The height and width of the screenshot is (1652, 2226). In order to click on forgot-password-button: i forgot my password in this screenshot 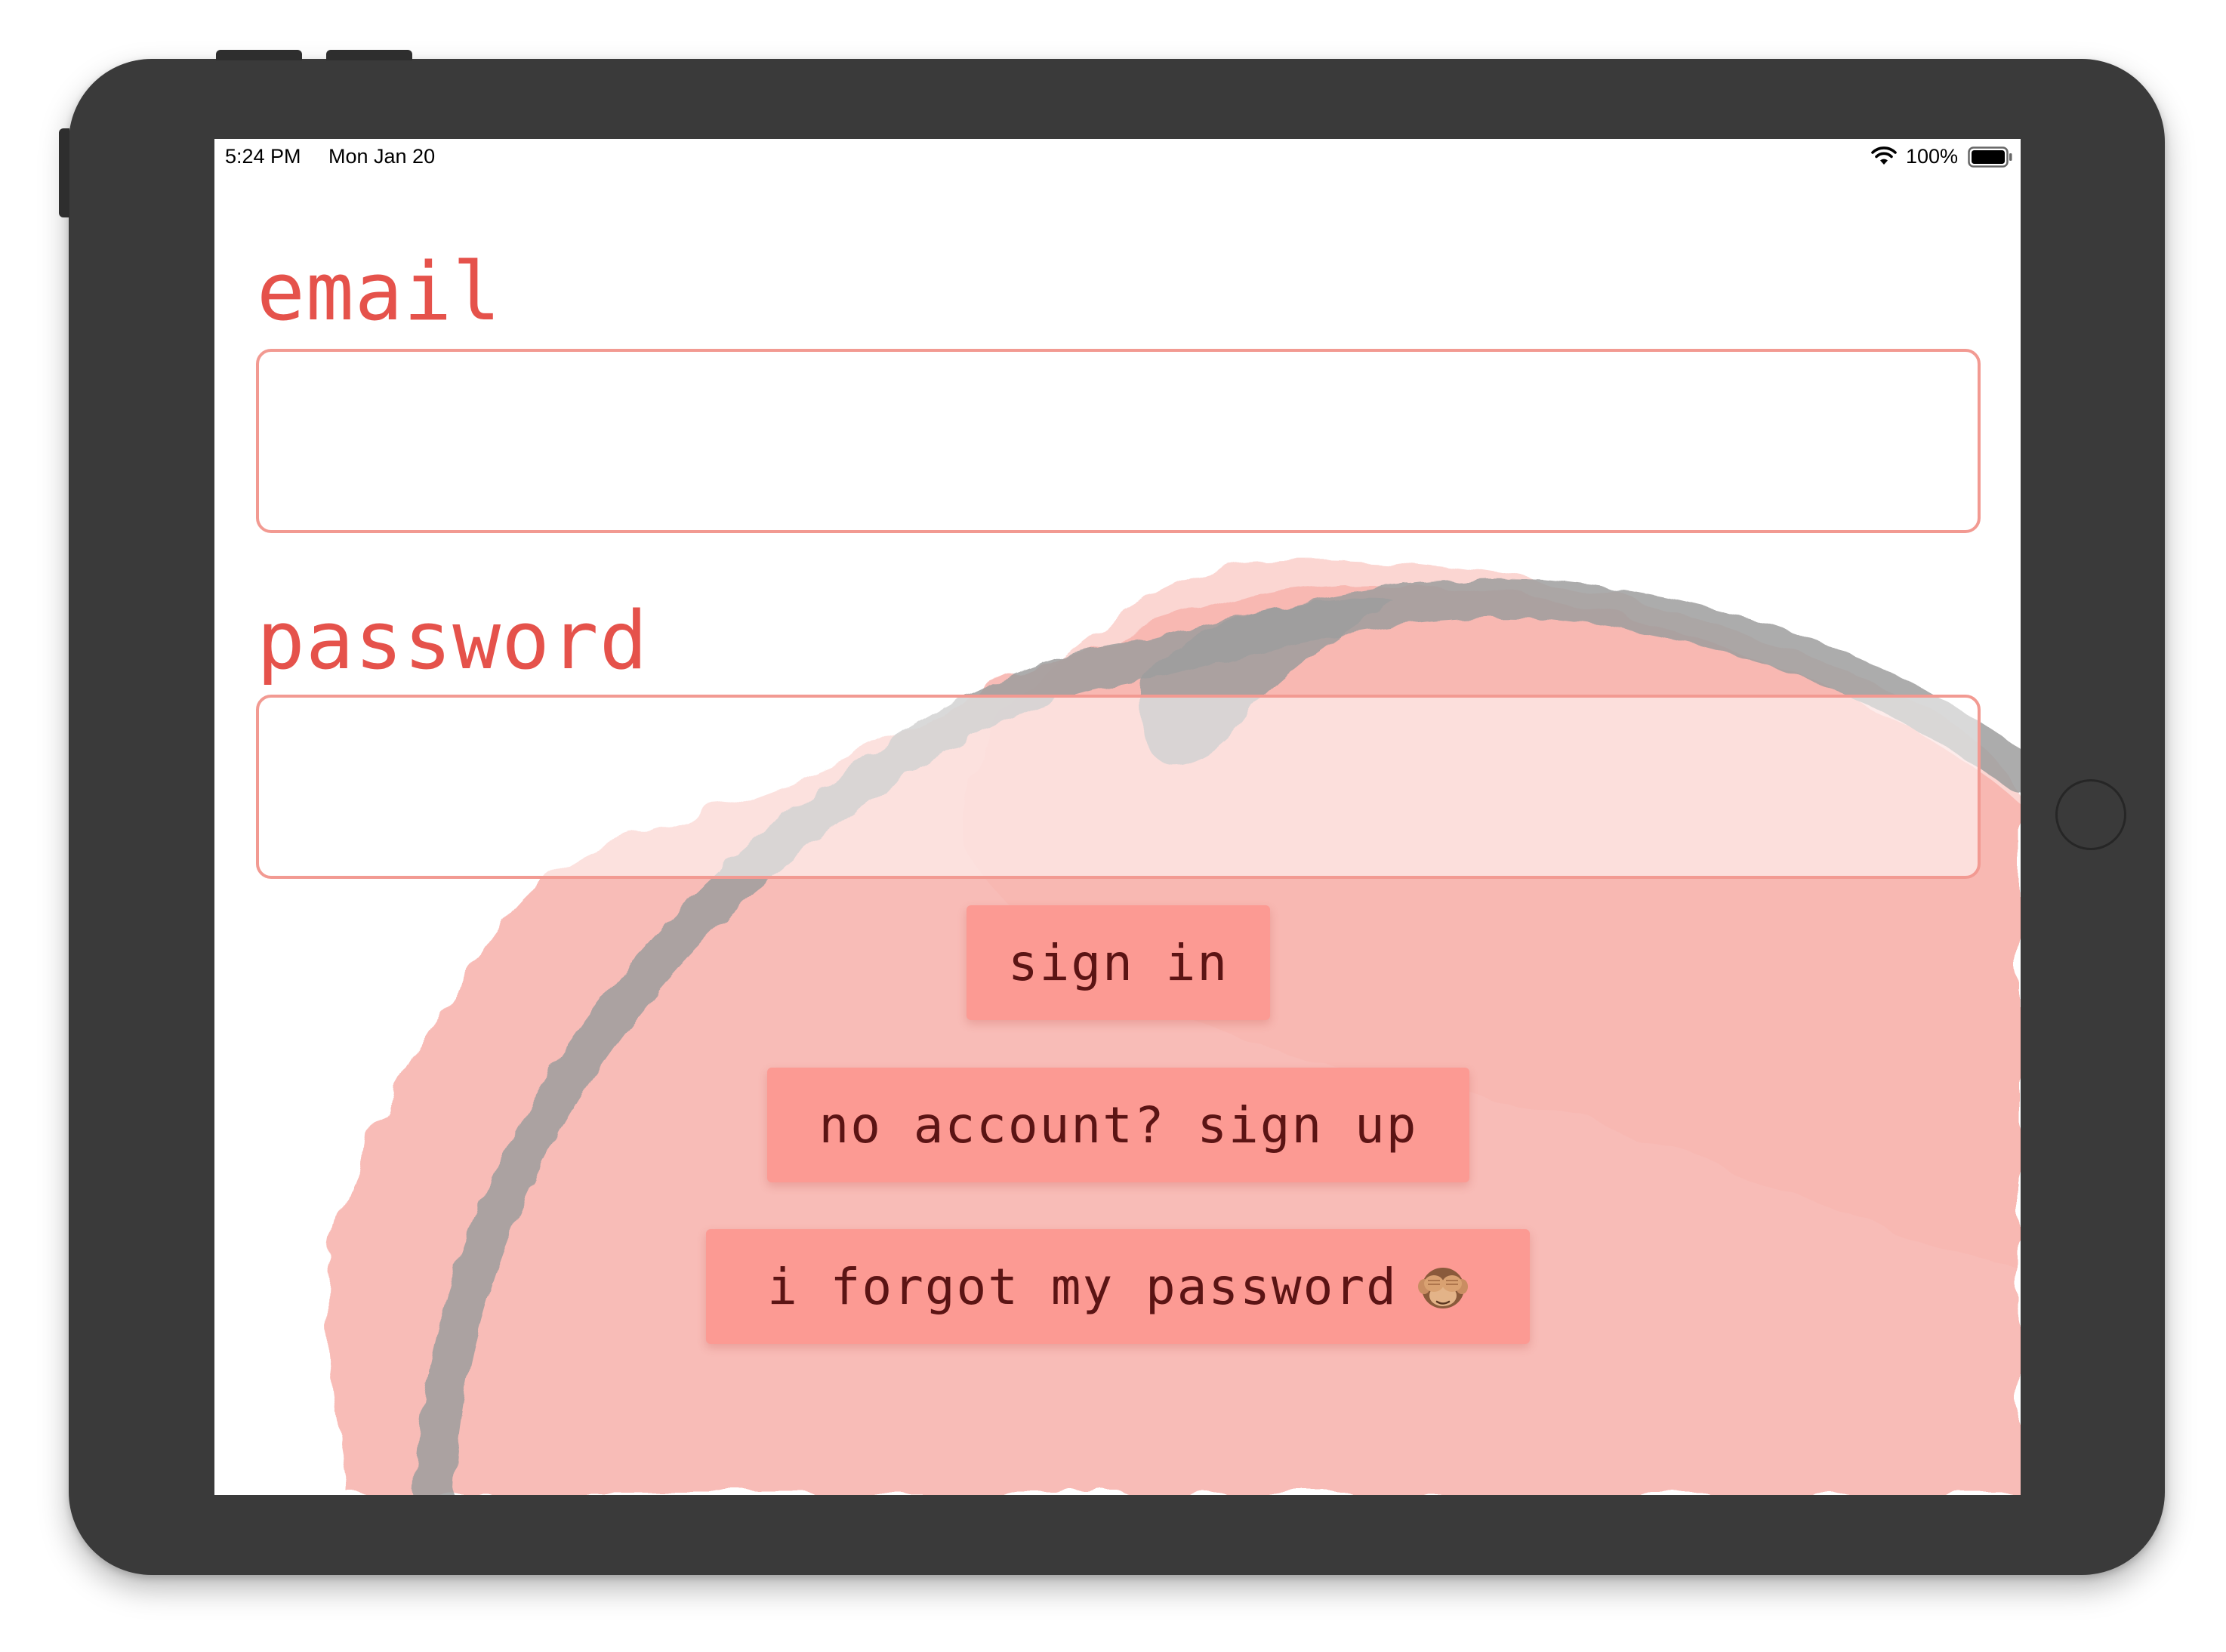, I will do `click(1118, 1287)`.